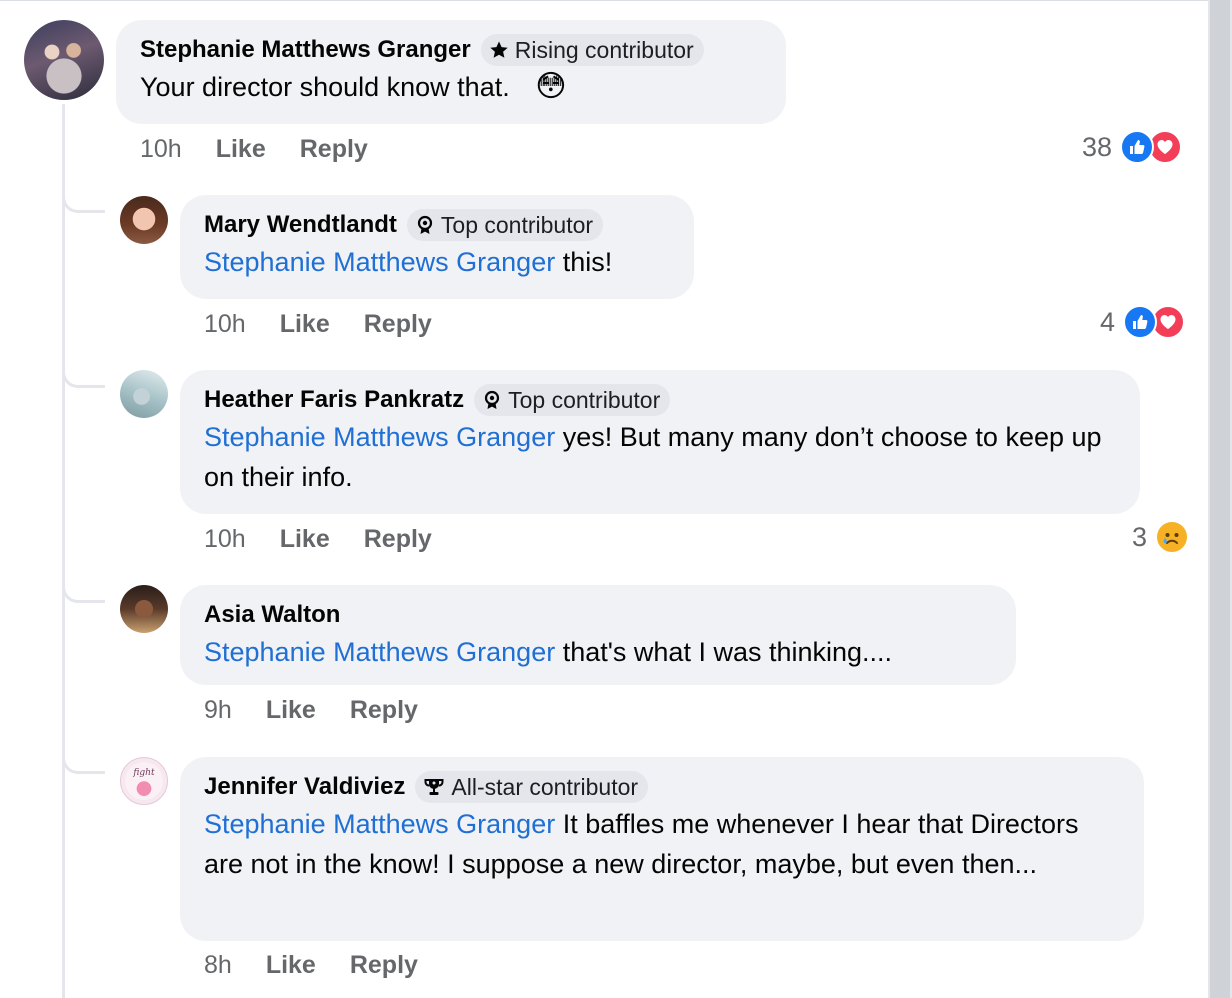 This screenshot has width=1232, height=998. What do you see at coordinates (305, 50) in the screenshot?
I see `comment-author: Stephanie Matthews Granger` at bounding box center [305, 50].